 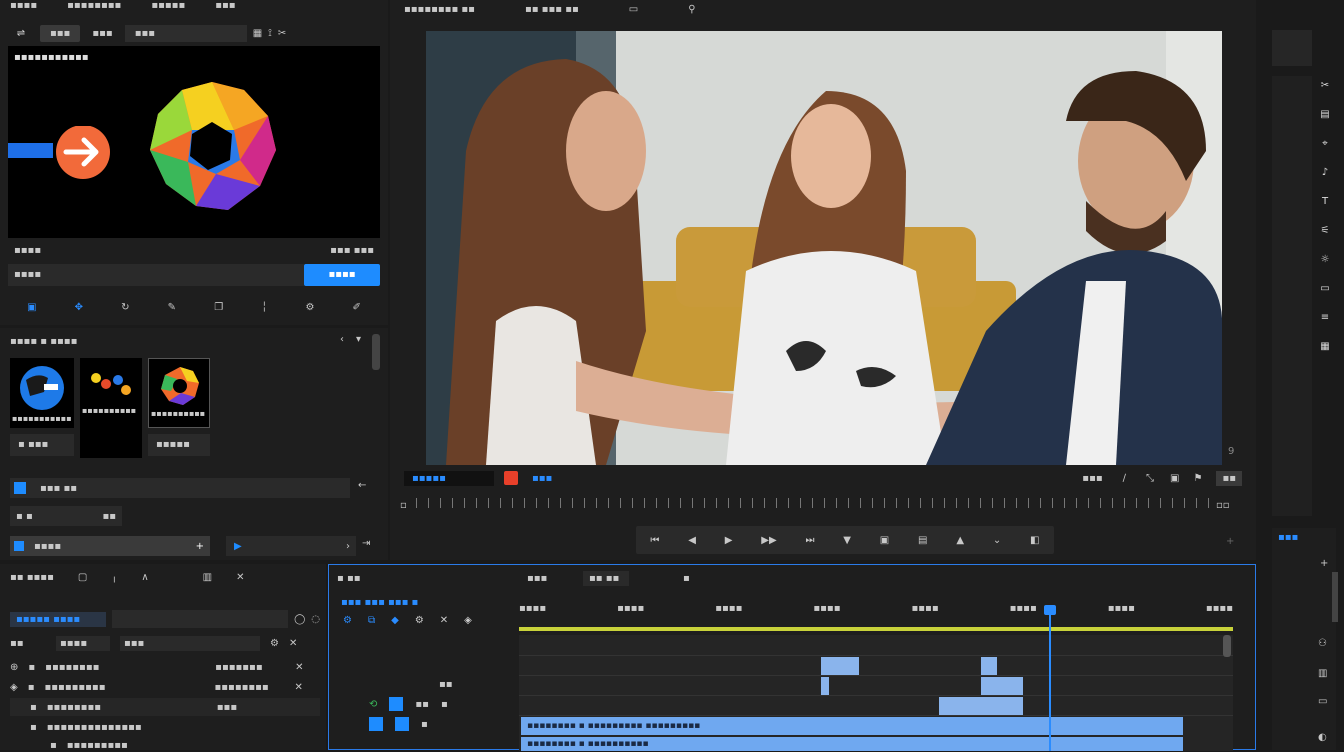 What do you see at coordinates (83, 643) in the screenshot?
I see `column-1: ▪▪▪▪` at bounding box center [83, 643].